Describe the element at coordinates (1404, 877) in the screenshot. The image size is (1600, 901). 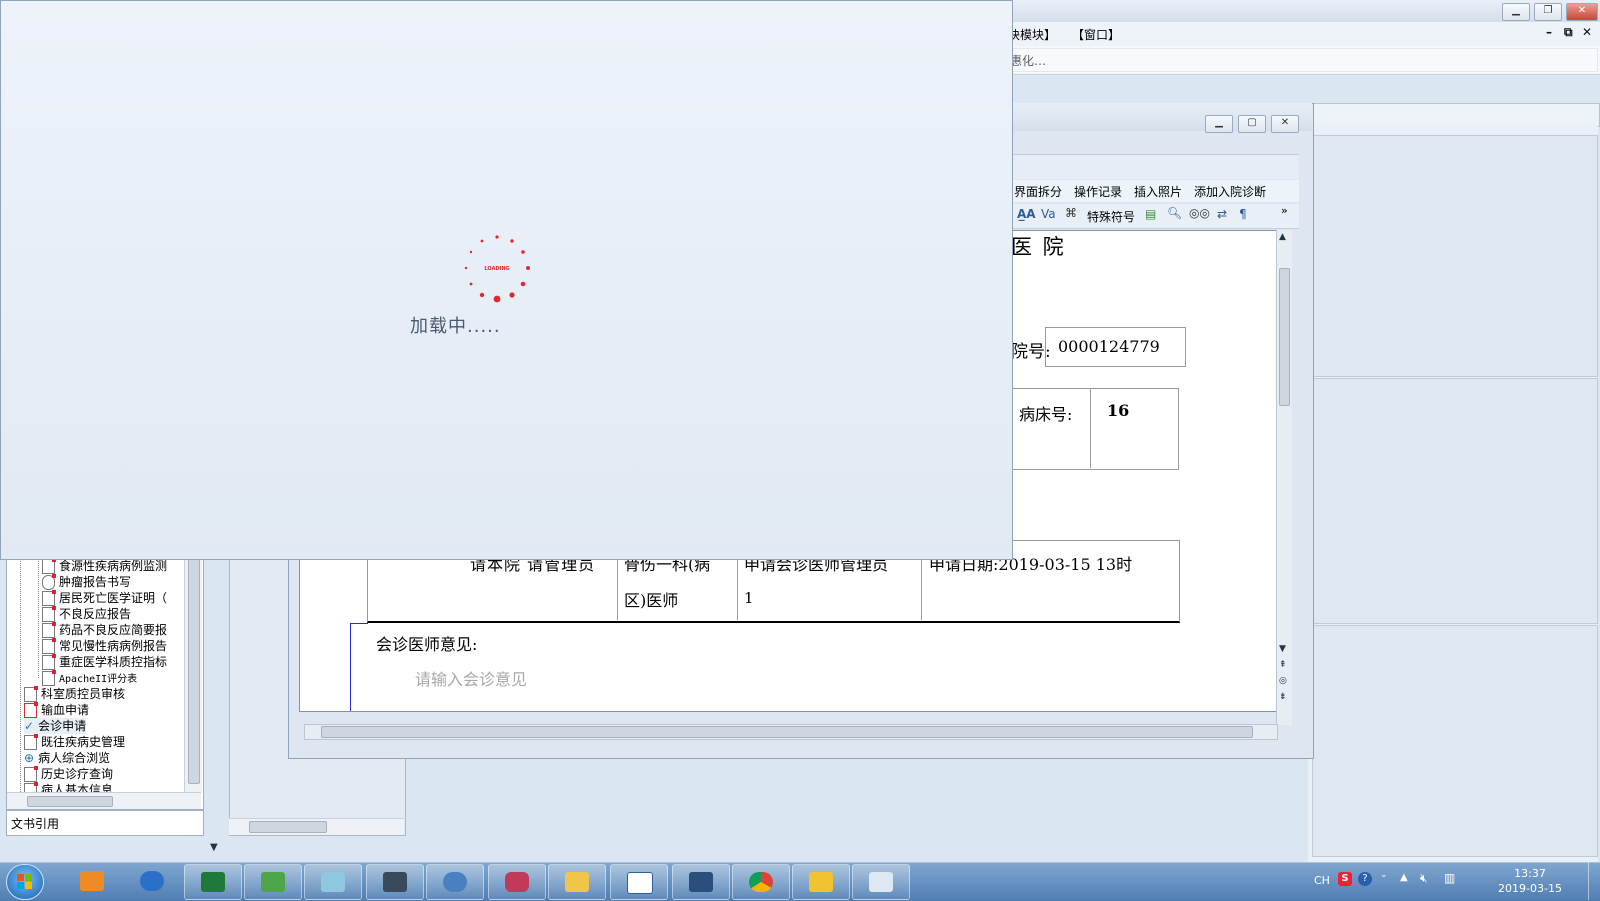
I see `show-hidden-icons: ▲` at that location.